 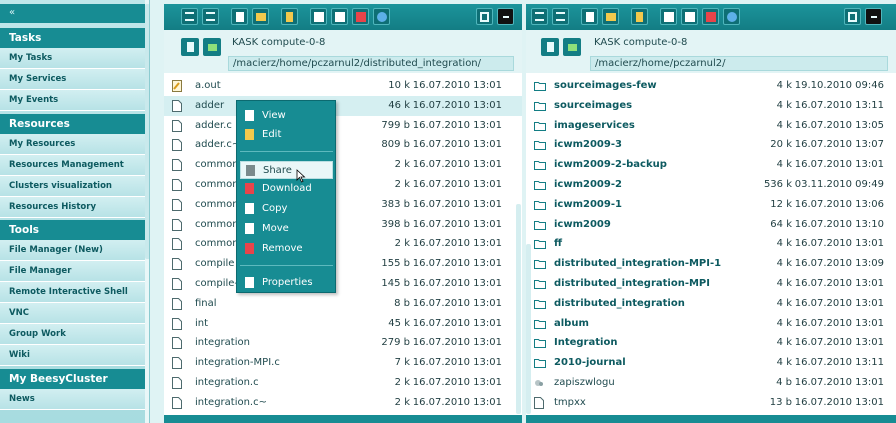 What do you see at coordinates (260, 16) in the screenshot?
I see `edit-file-icon` at bounding box center [260, 16].